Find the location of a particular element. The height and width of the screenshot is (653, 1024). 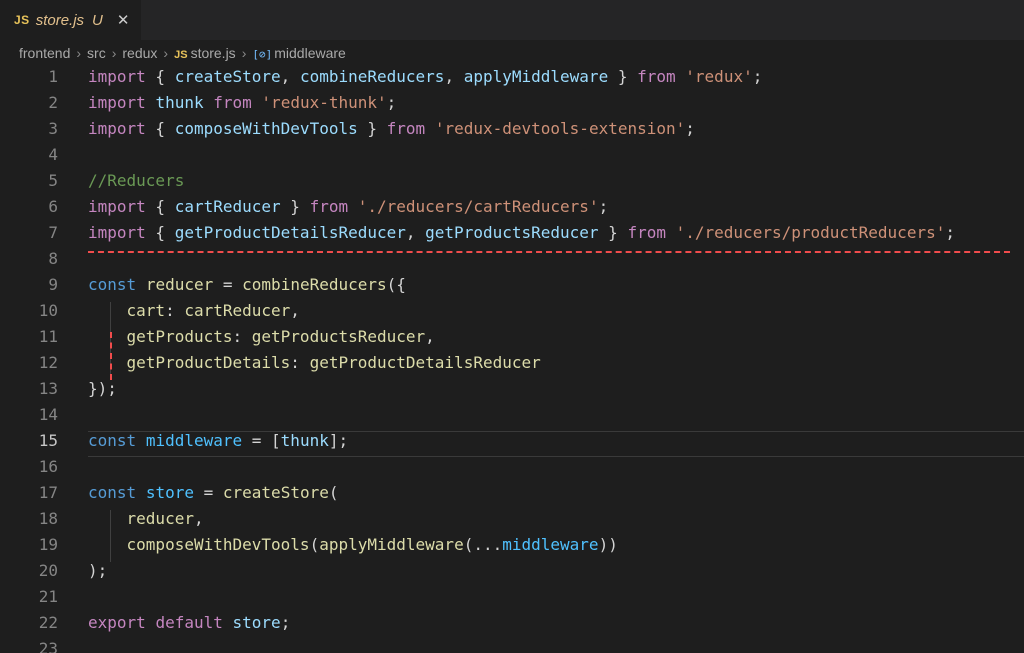

line-number: 18 is located at coordinates (48, 518).